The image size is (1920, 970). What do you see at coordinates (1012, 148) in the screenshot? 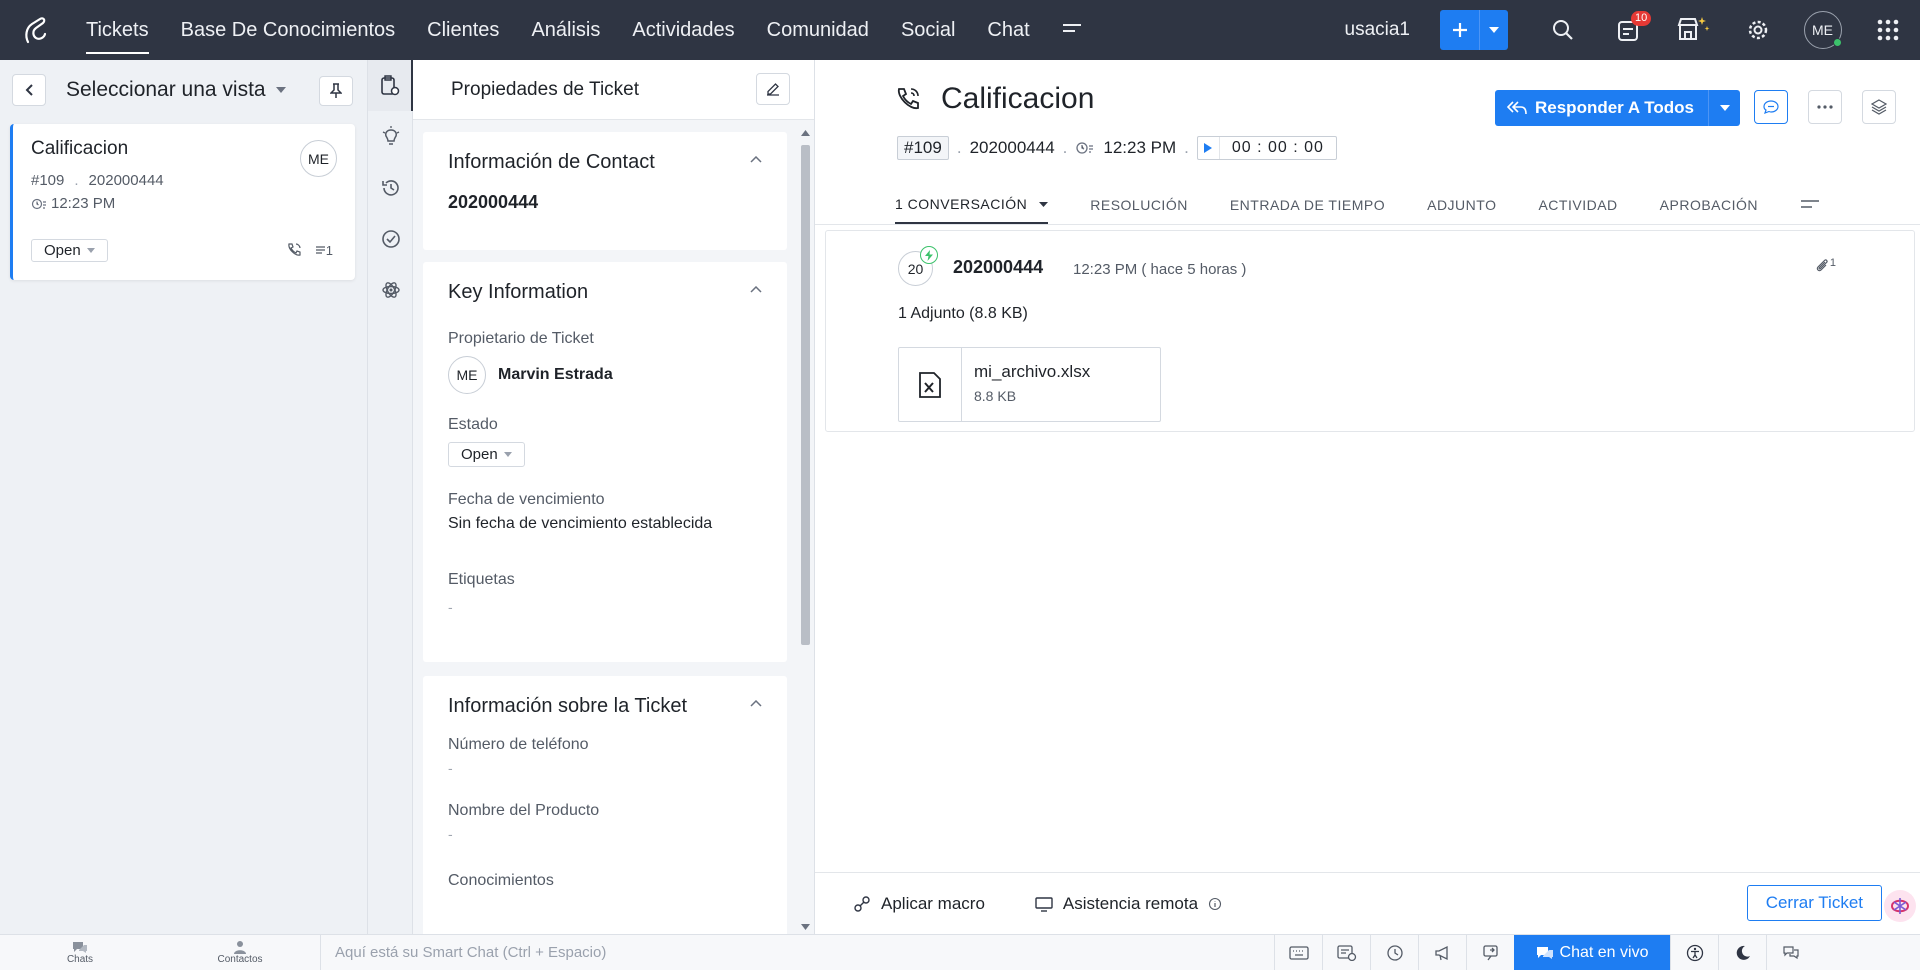
I see `ticket-contact: 202000444` at bounding box center [1012, 148].